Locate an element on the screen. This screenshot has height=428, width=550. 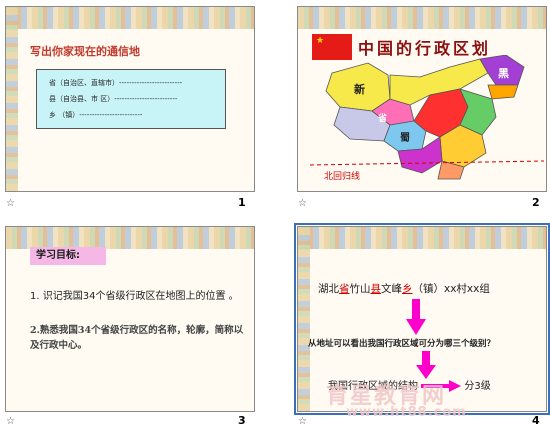
question-text: 从地址可以看出我国行政区域可分为哪三个级别？ is located at coordinates (402, 344).